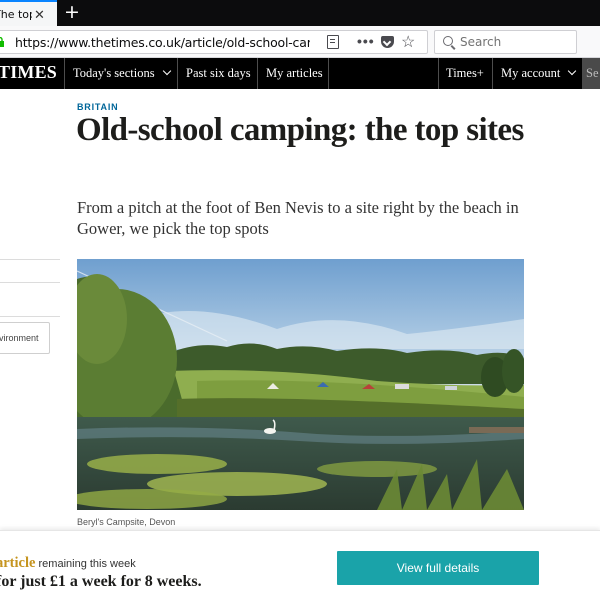 Image resolution: width=600 pixels, height=600 pixels. Describe the element at coordinates (300, 130) in the screenshot. I see `page-title: Old-school camping: the top sites` at that location.